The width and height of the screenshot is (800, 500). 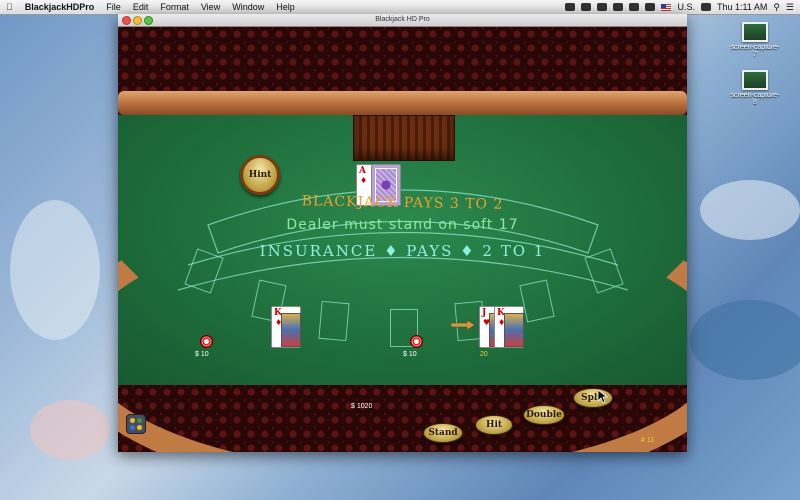 What do you see at coordinates (602, 7) in the screenshot?
I see `time-machine-icon` at bounding box center [602, 7].